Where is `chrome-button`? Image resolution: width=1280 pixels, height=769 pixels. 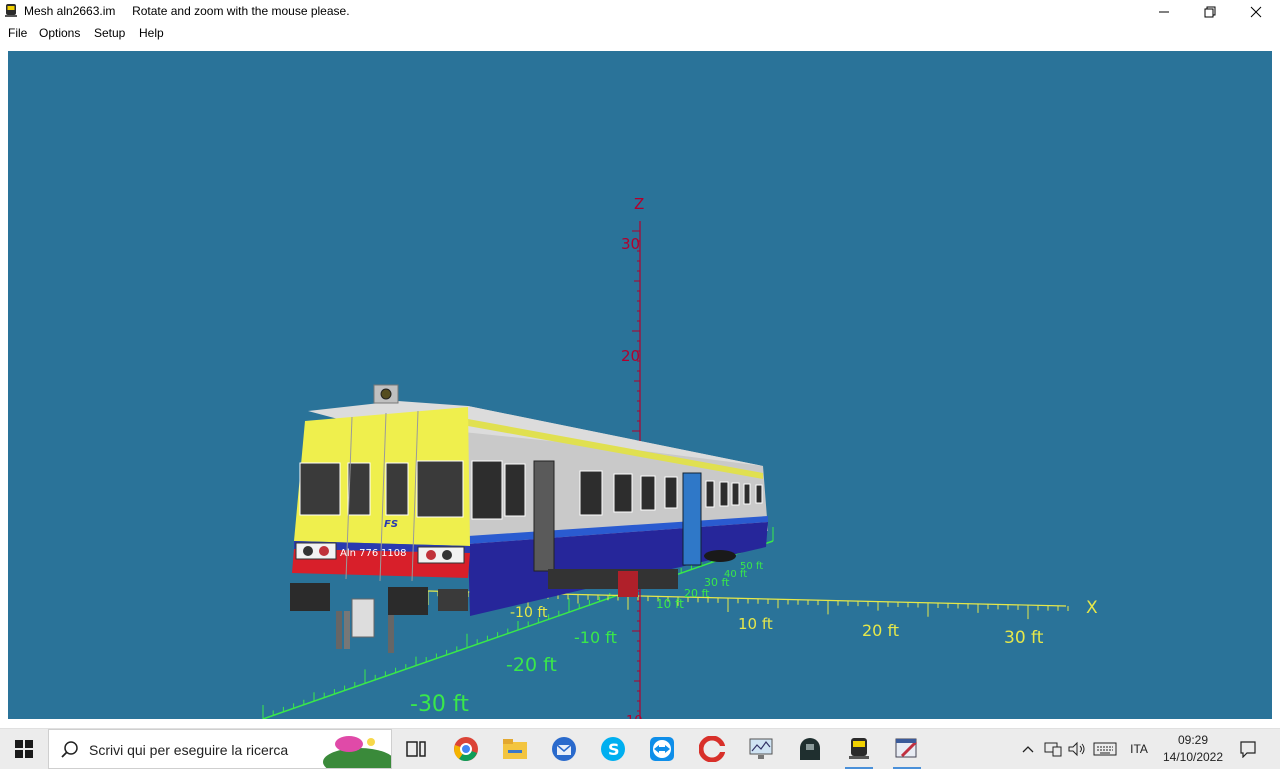
chrome-button is located at coordinates (466, 749).